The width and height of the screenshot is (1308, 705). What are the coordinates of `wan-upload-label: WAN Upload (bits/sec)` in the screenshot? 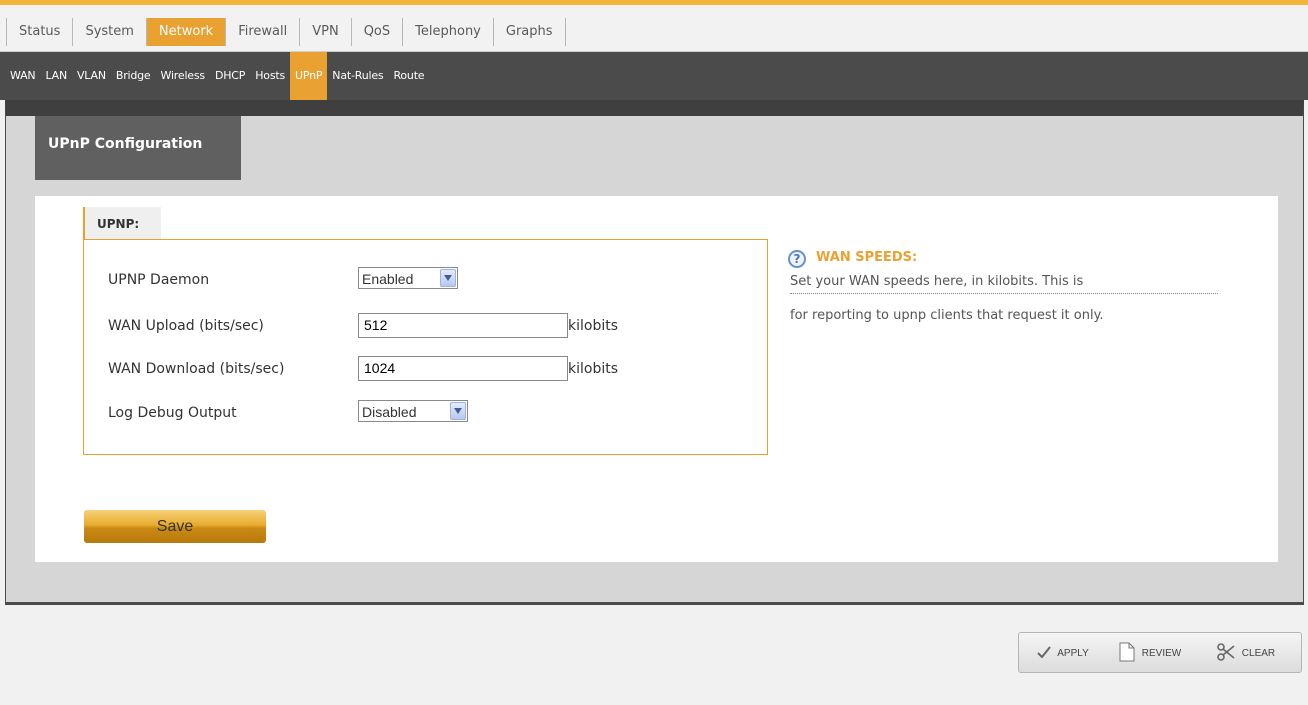 It's located at (186, 326).